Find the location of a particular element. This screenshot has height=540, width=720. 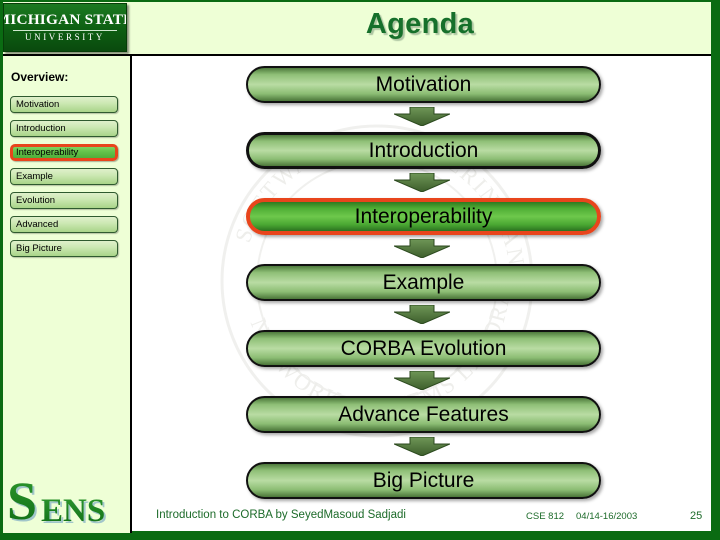

sidebar-item-evolution: Evolution is located at coordinates (64, 200).